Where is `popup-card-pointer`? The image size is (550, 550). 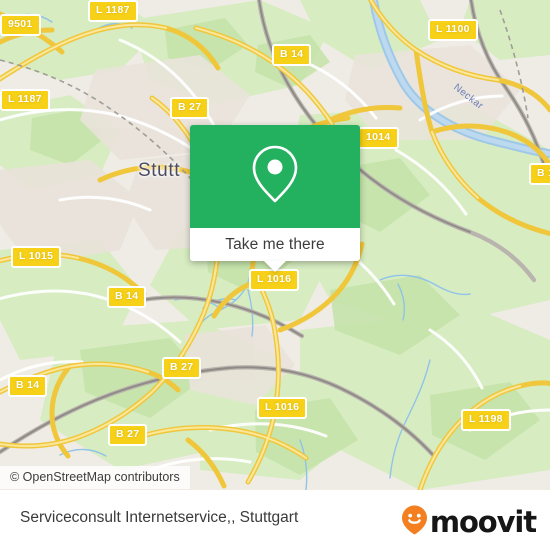
popup-card-pointer is located at coordinates (275, 266).